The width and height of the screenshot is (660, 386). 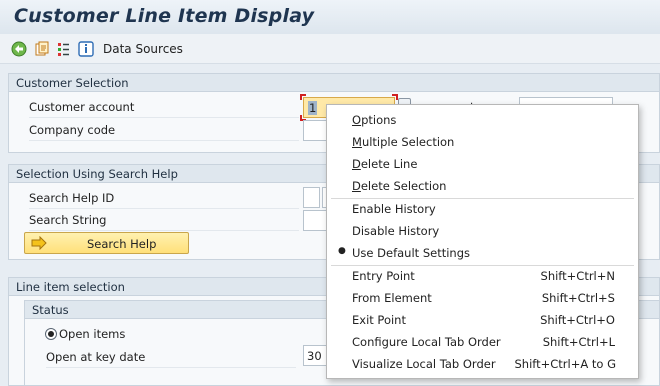 I want to click on key-date-value: 30, so click(x=314, y=356).